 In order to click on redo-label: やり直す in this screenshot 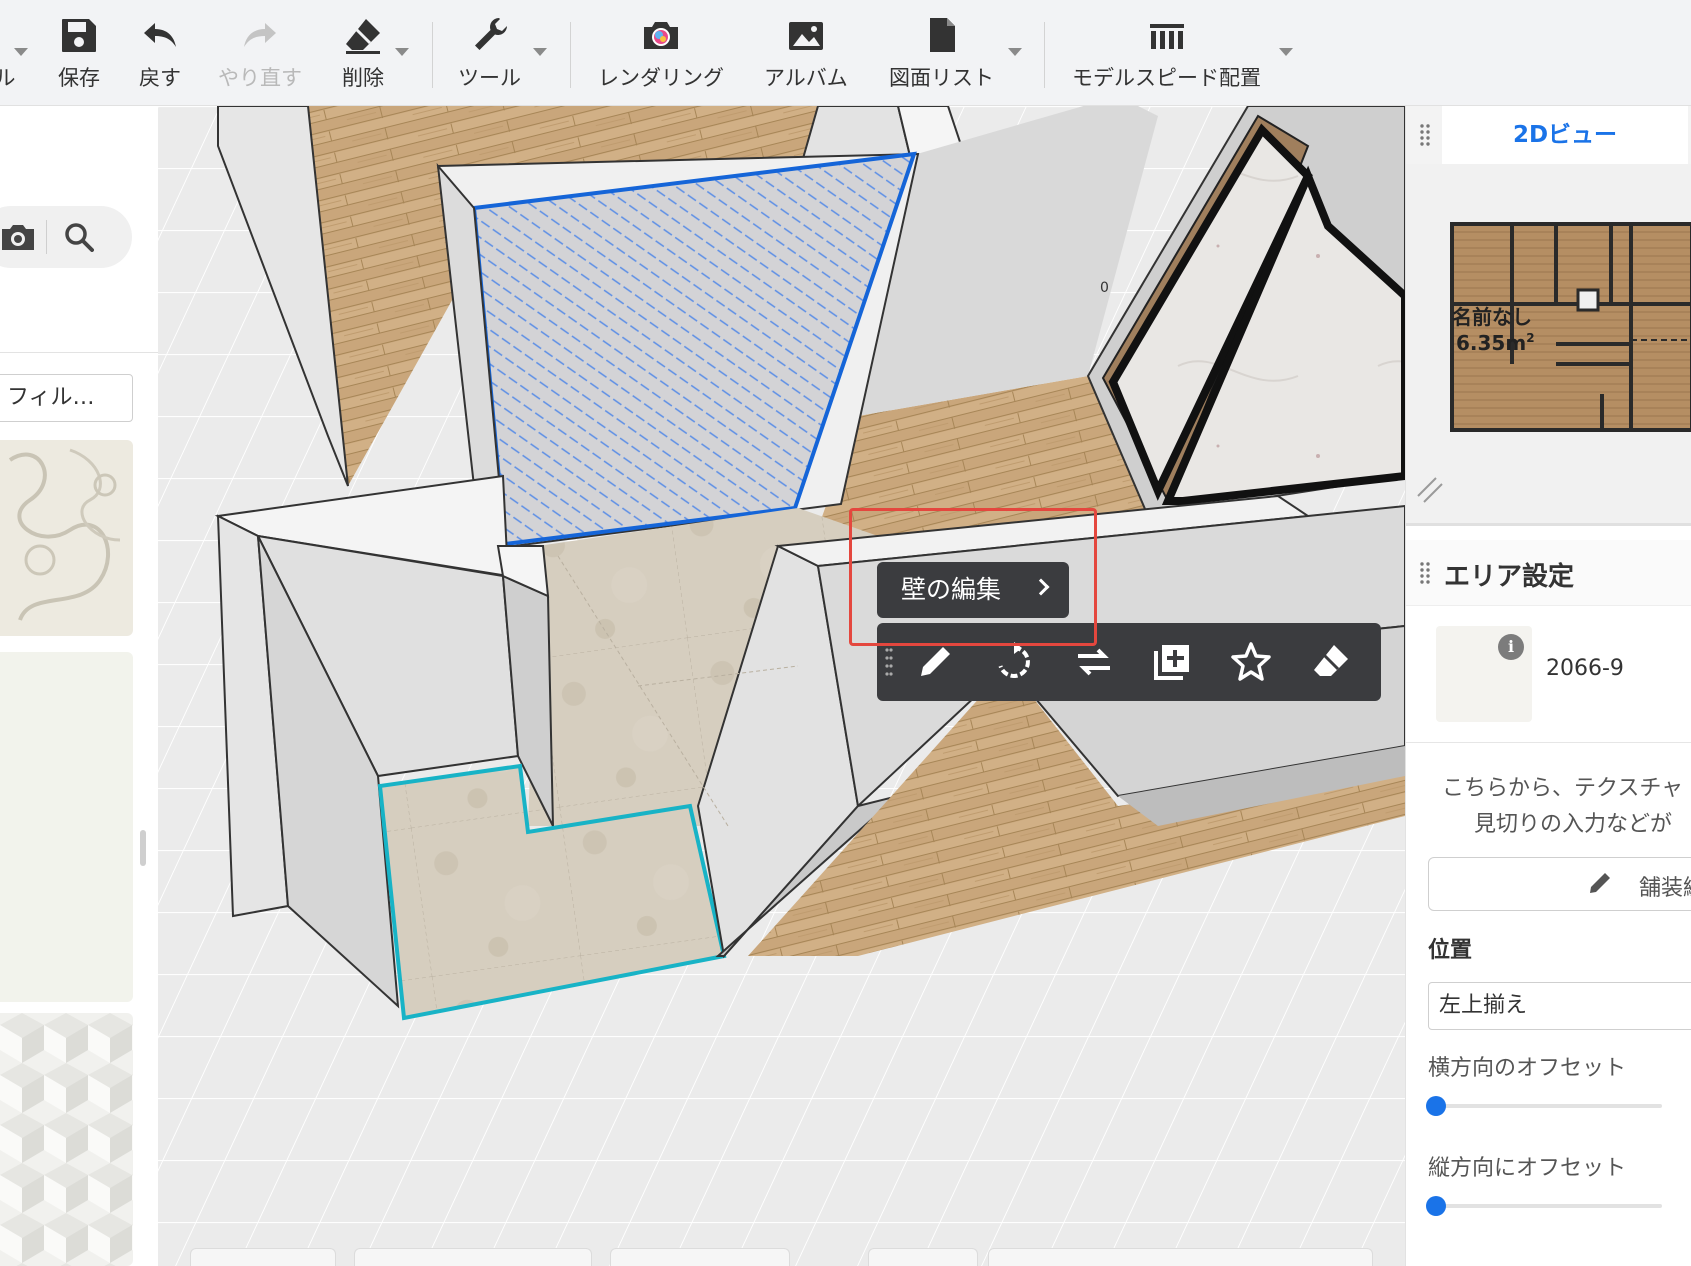, I will do `click(260, 78)`.